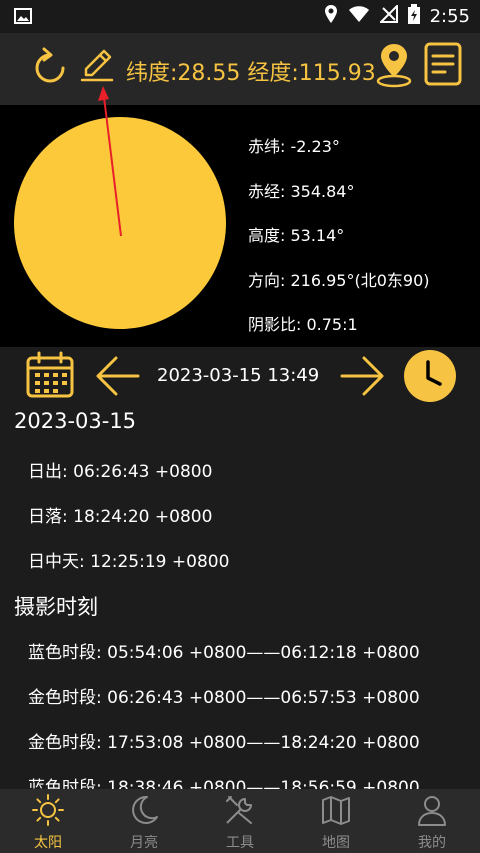 Image resolution: width=480 pixels, height=853 pixels. I want to click on tab-tools: 工具, so click(240, 821).